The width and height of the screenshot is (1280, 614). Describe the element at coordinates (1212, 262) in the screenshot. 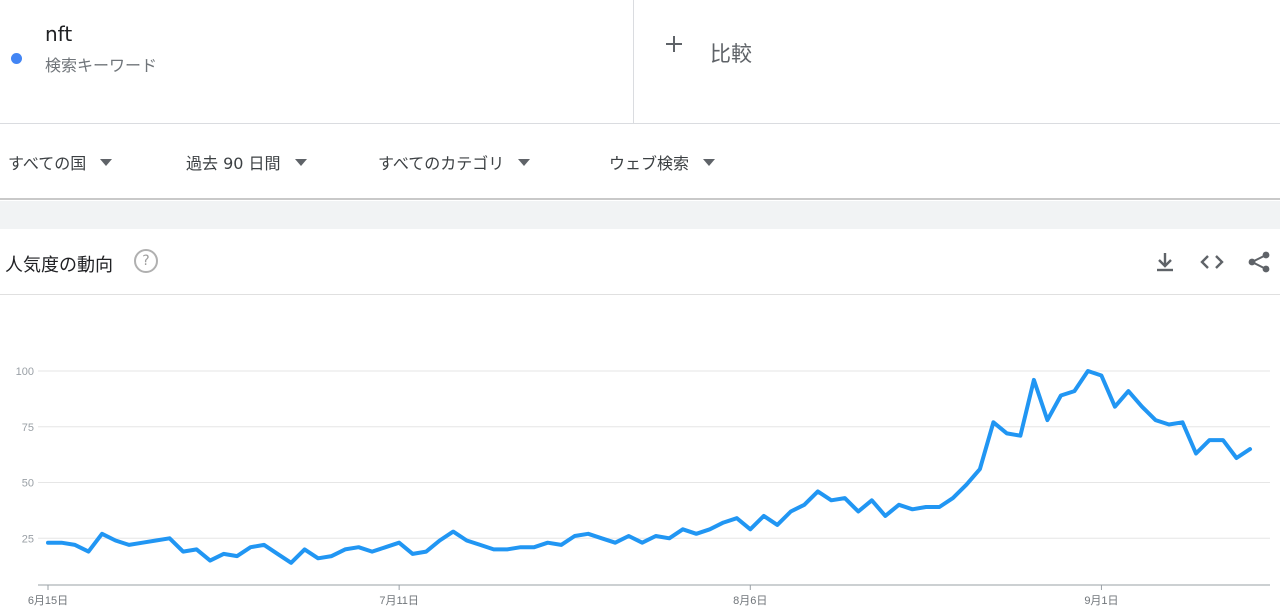

I see `embed-icon` at that location.